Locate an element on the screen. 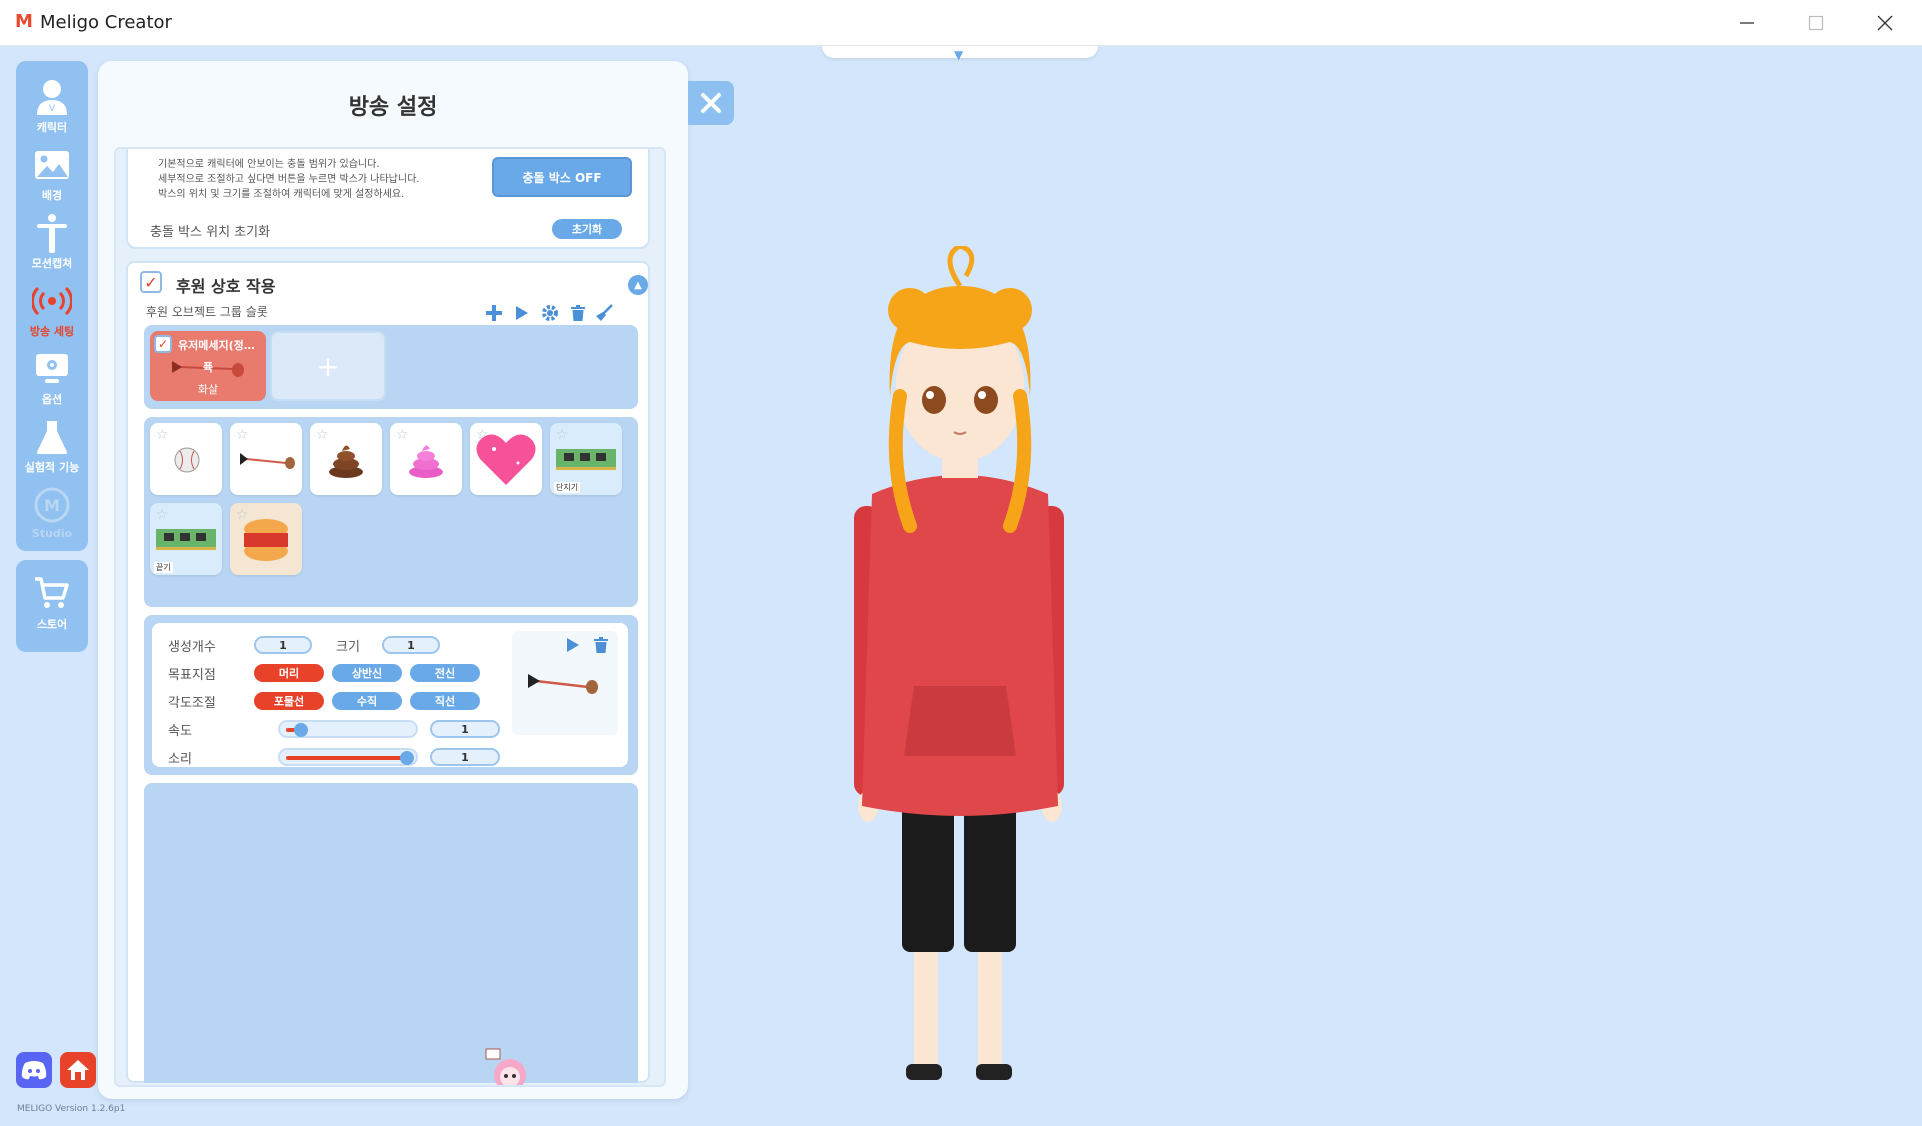  discord-icon is located at coordinates (34, 1070).